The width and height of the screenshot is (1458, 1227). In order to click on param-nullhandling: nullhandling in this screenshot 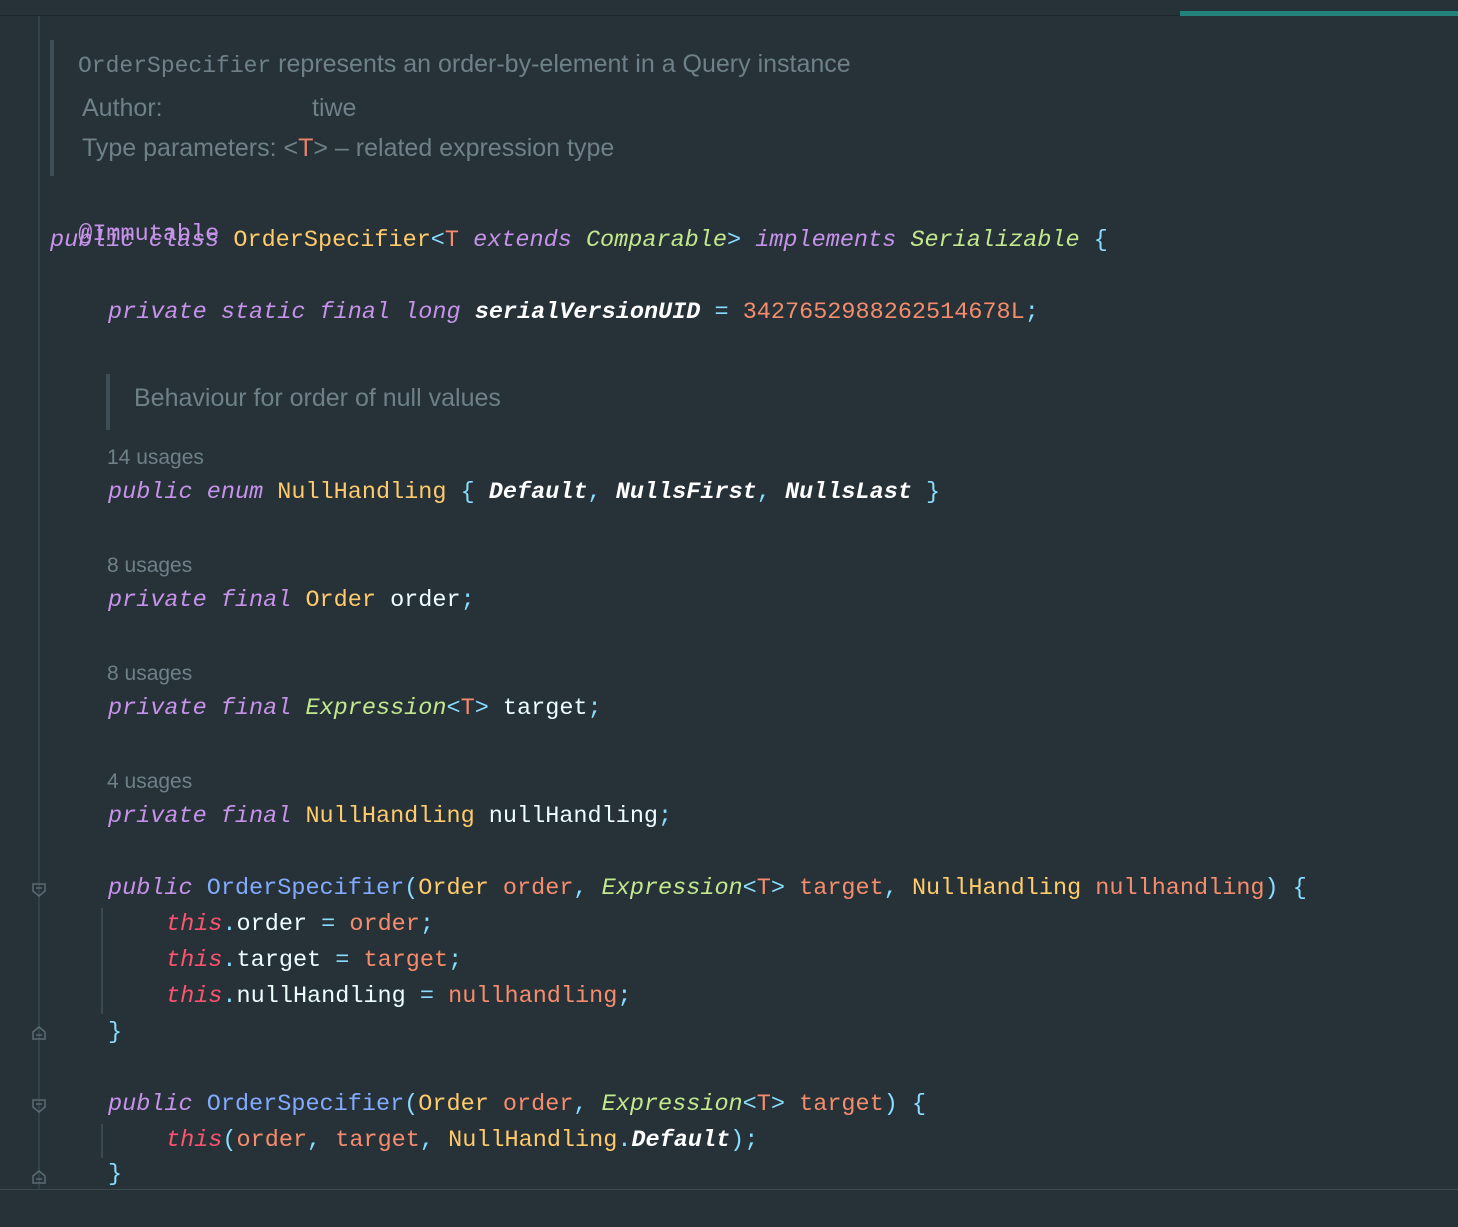, I will do `click(1180, 888)`.